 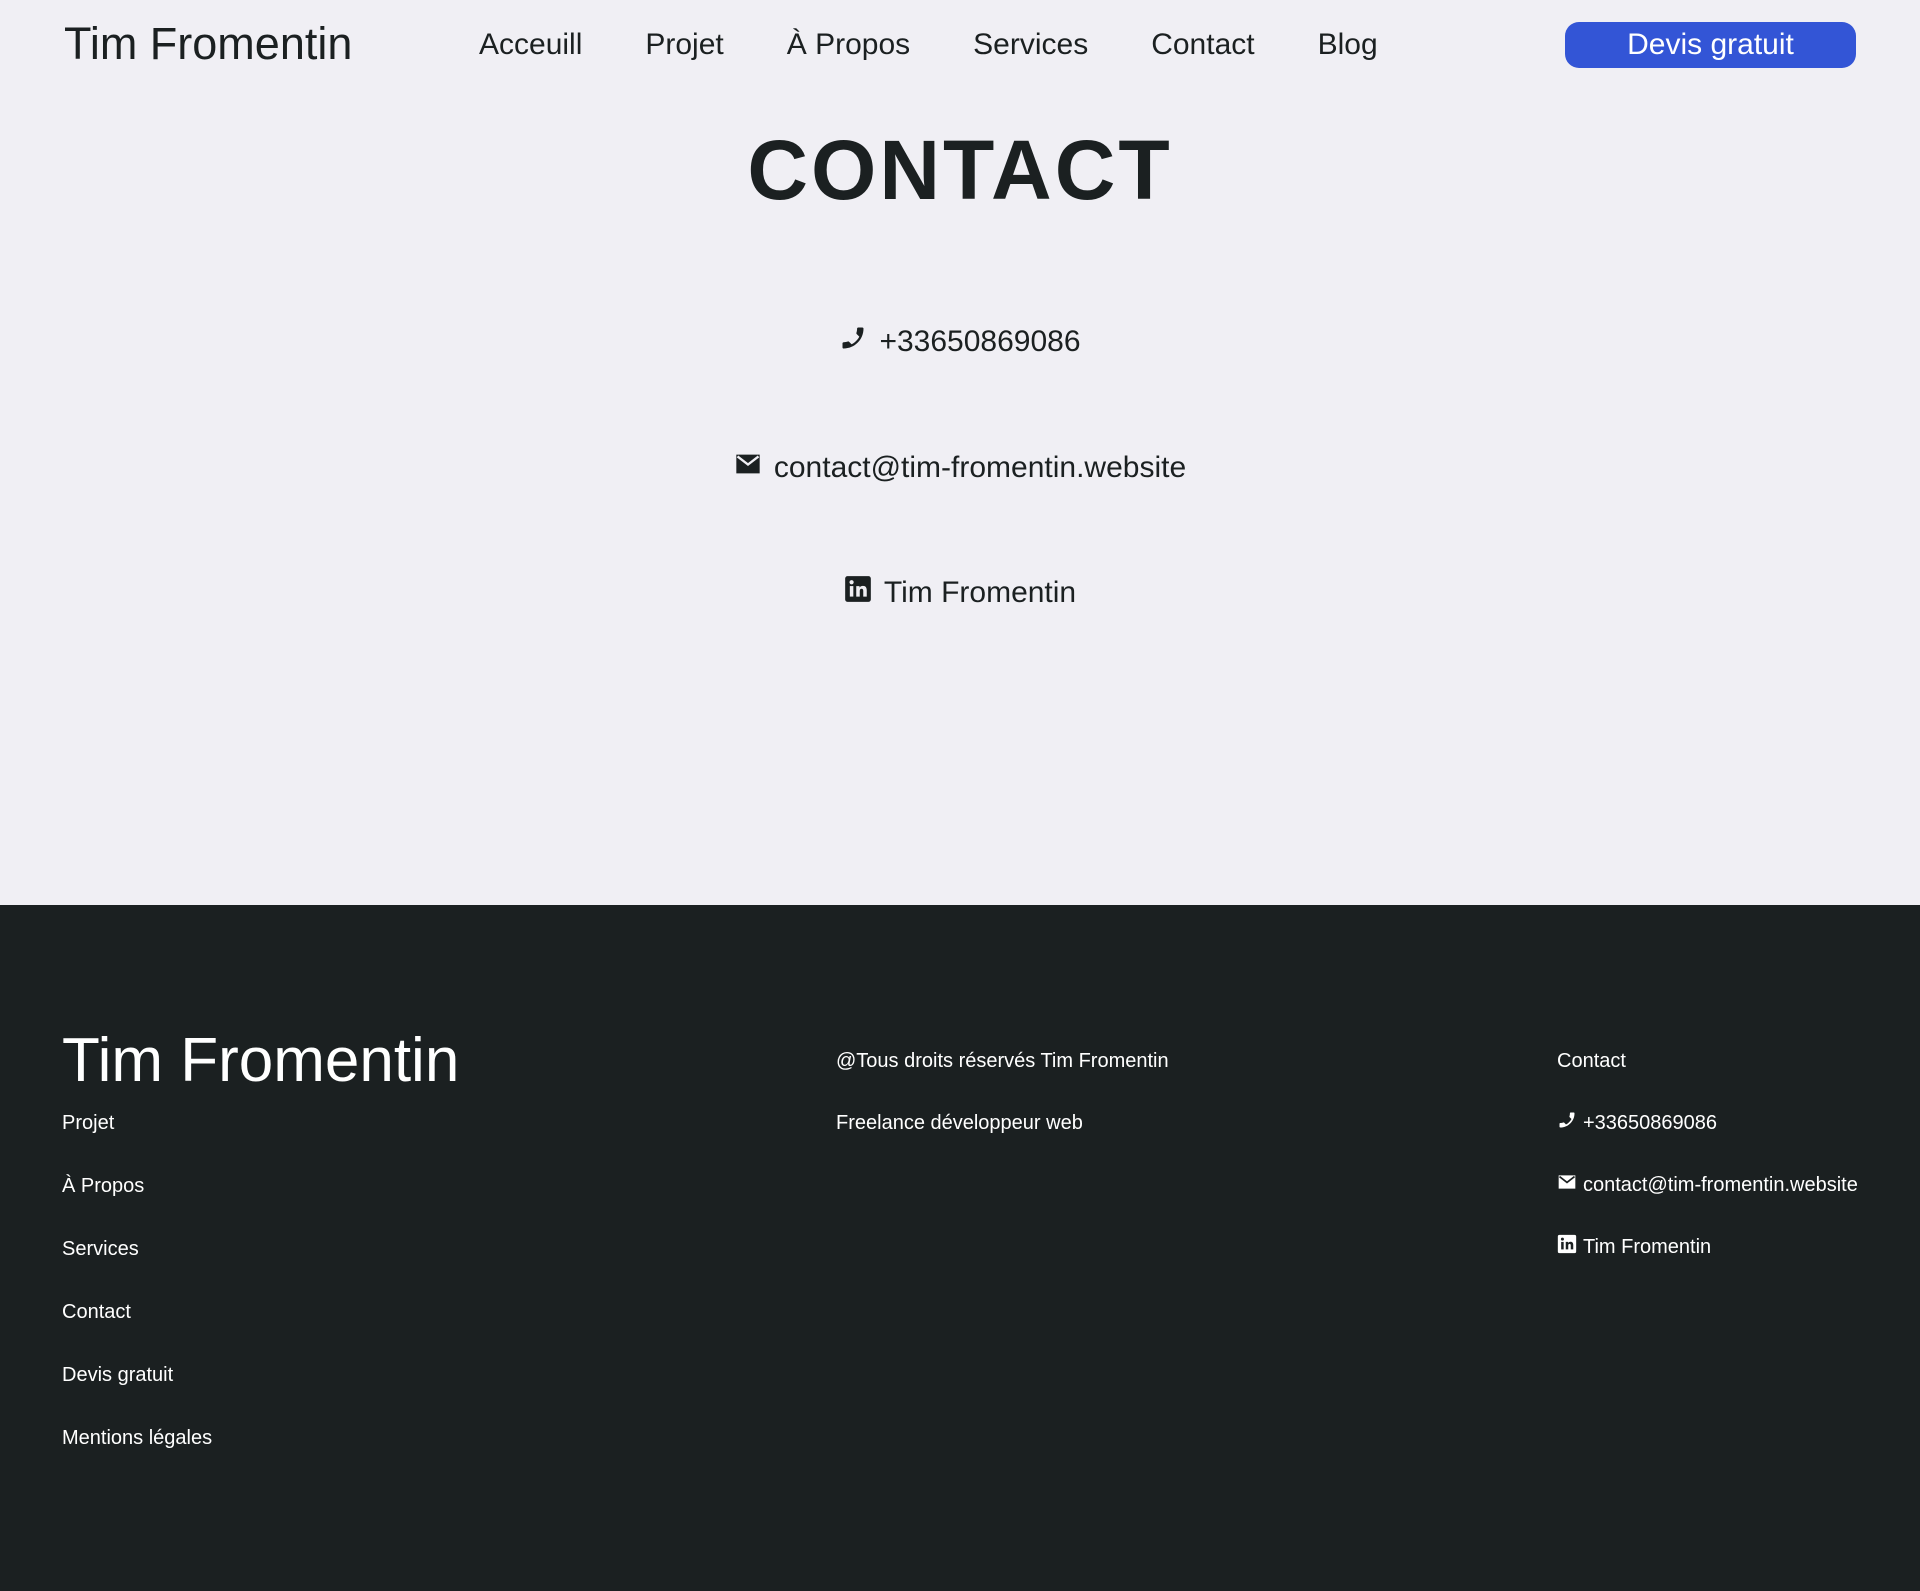 I want to click on nav-item: Projet, so click(x=684, y=45).